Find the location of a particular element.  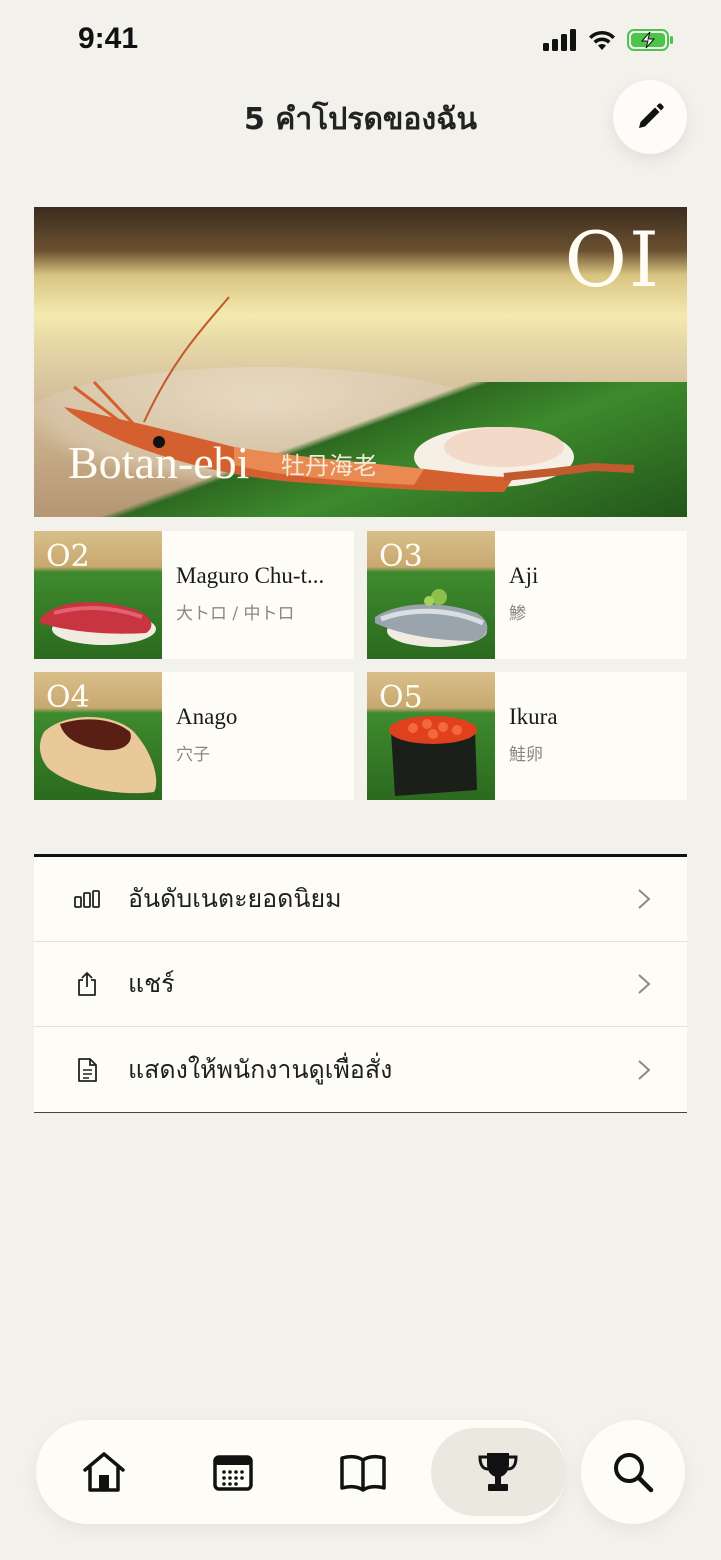

tab-book is located at coordinates (363, 1472).